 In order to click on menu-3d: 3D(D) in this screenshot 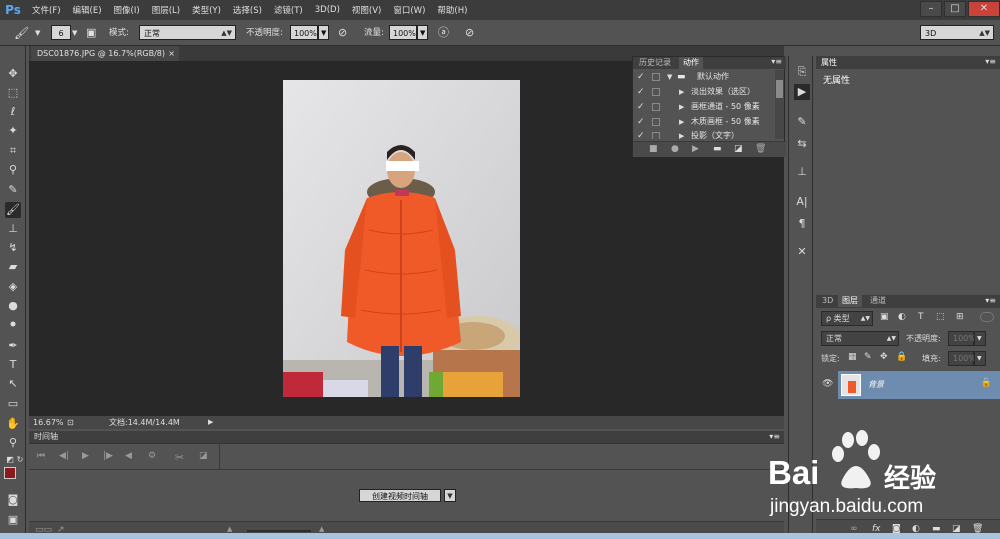, I will do `click(327, 10)`.